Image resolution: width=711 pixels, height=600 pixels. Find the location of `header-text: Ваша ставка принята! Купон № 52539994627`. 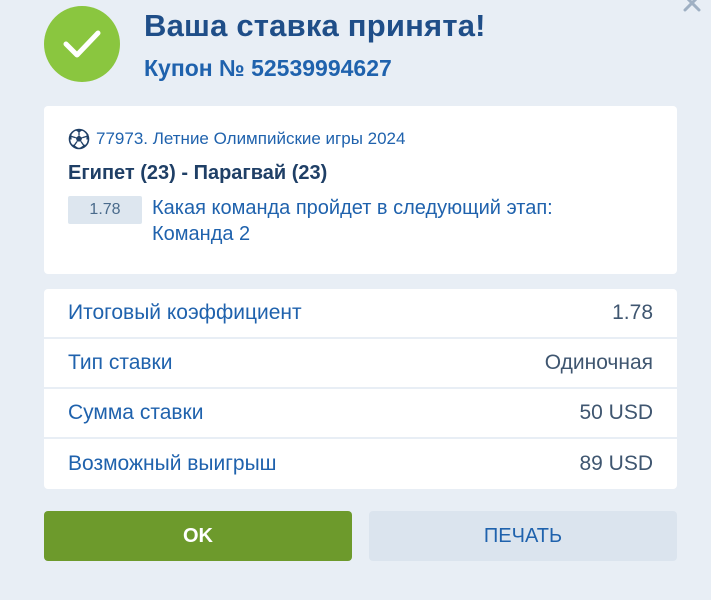

header-text: Ваша ставка принята! Купон № 52539994627 is located at coordinates (315, 45).